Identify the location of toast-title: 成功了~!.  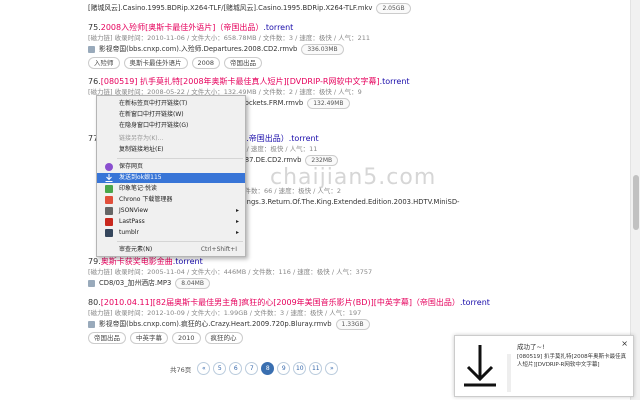
(531, 347).